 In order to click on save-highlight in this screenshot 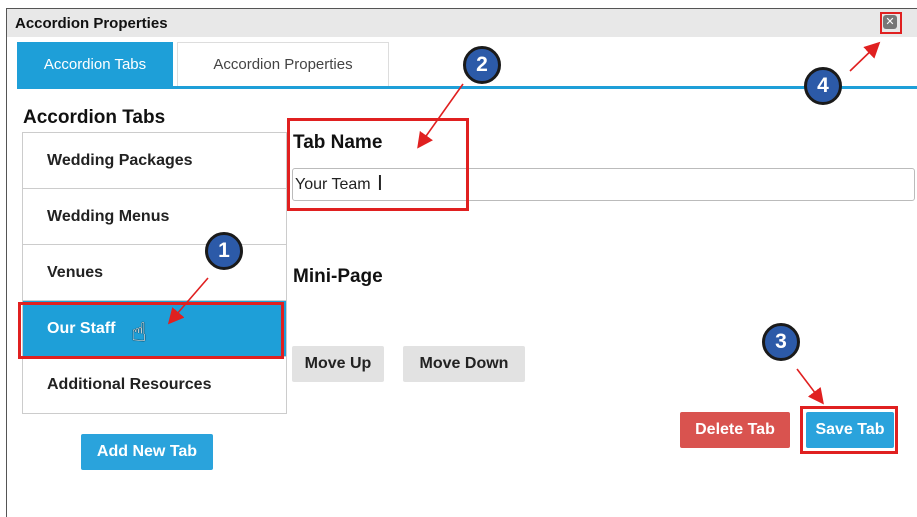, I will do `click(849, 430)`.